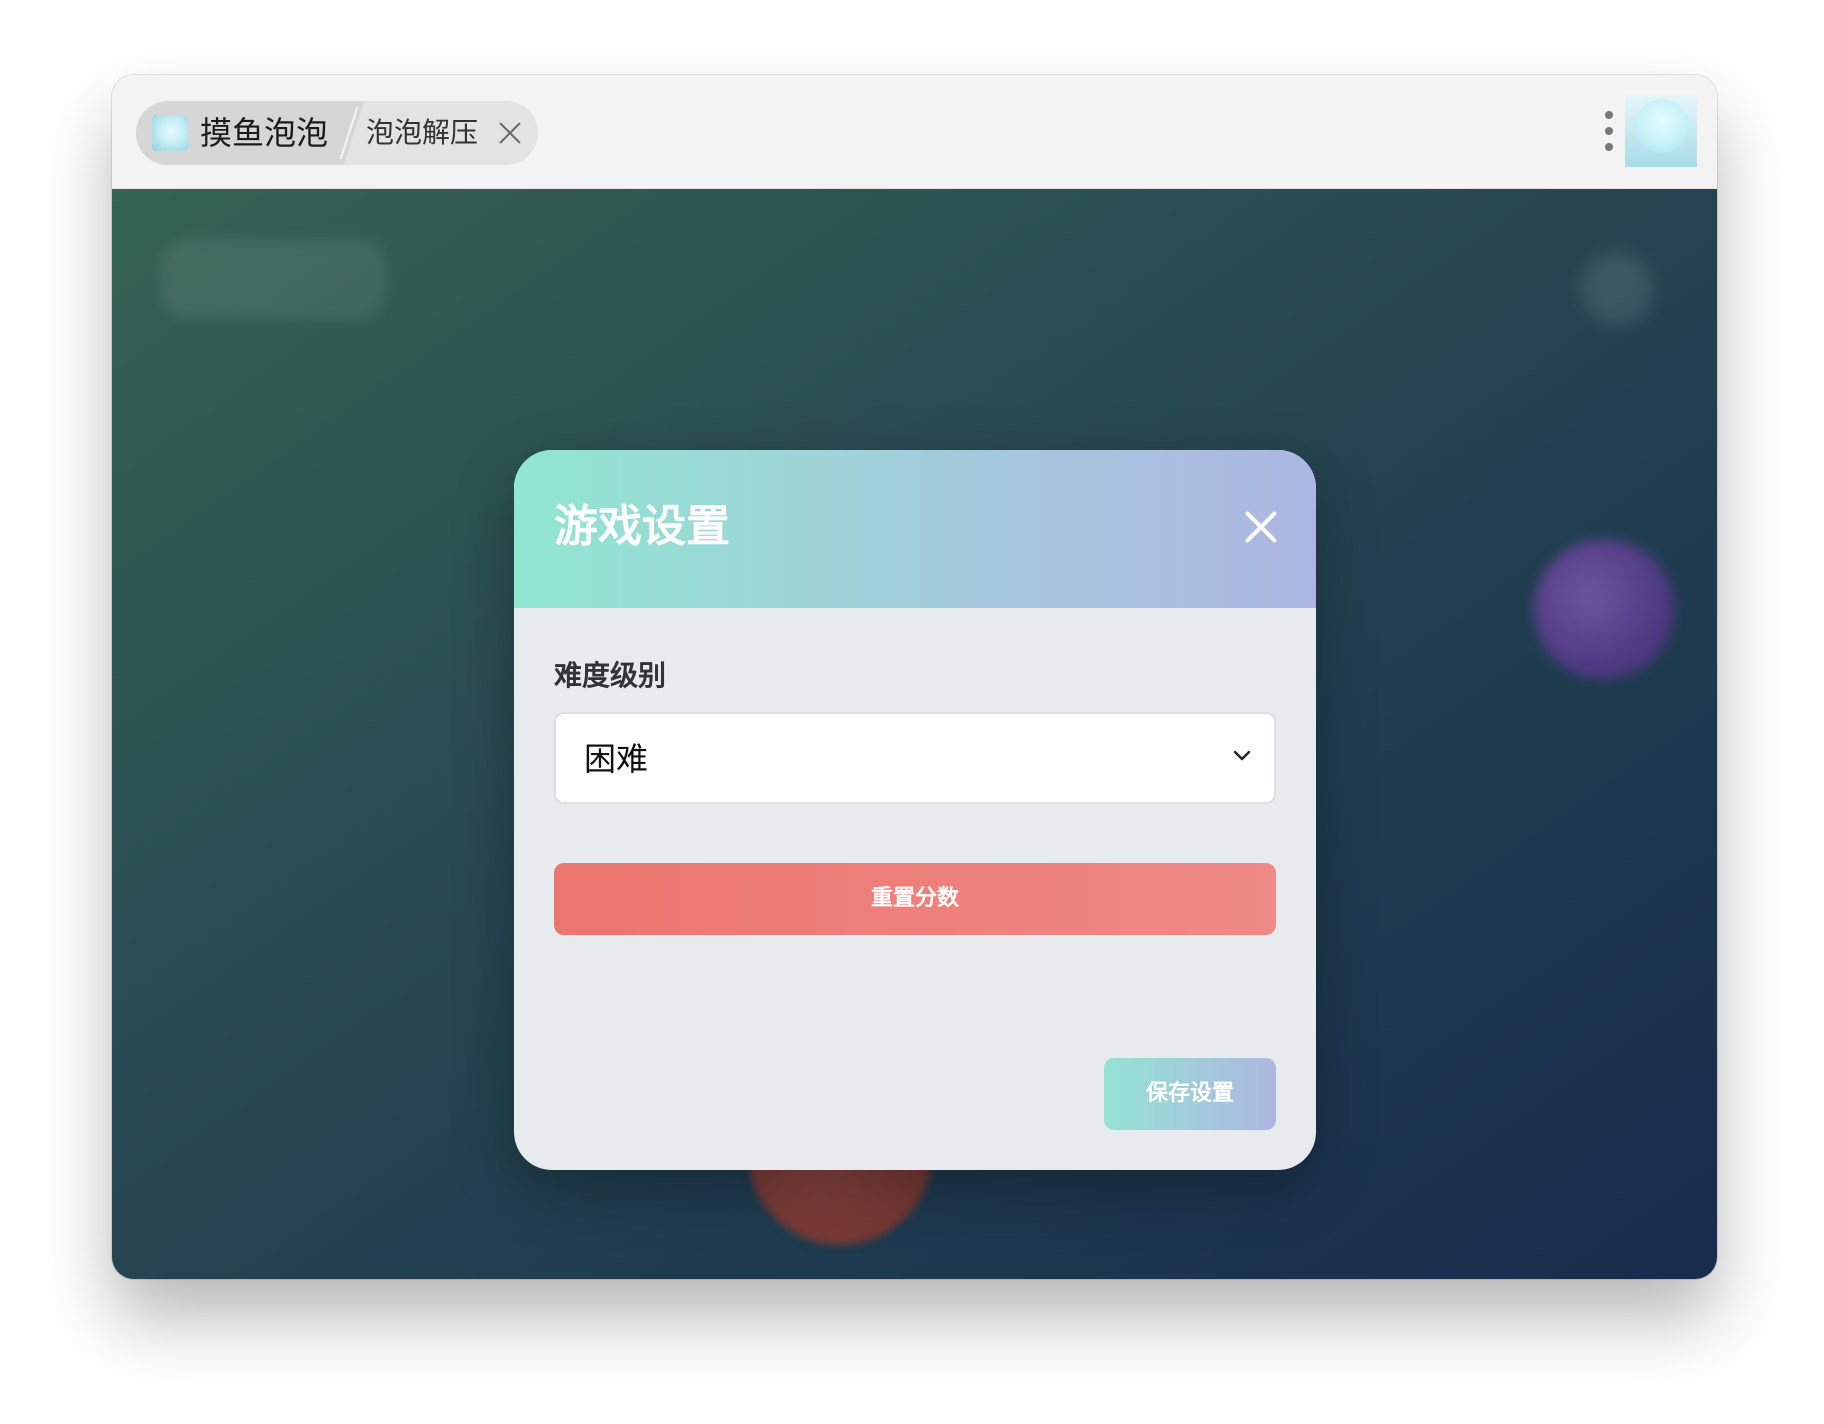  What do you see at coordinates (170, 133) in the screenshot?
I see `app-icon` at bounding box center [170, 133].